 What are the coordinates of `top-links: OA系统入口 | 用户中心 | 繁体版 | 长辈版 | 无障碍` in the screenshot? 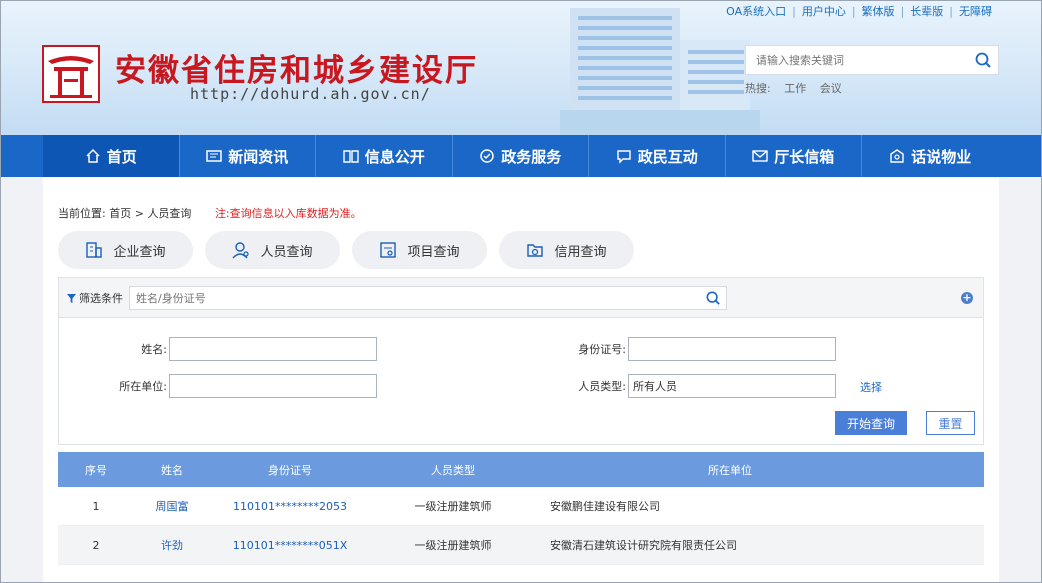 It's located at (859, 11).